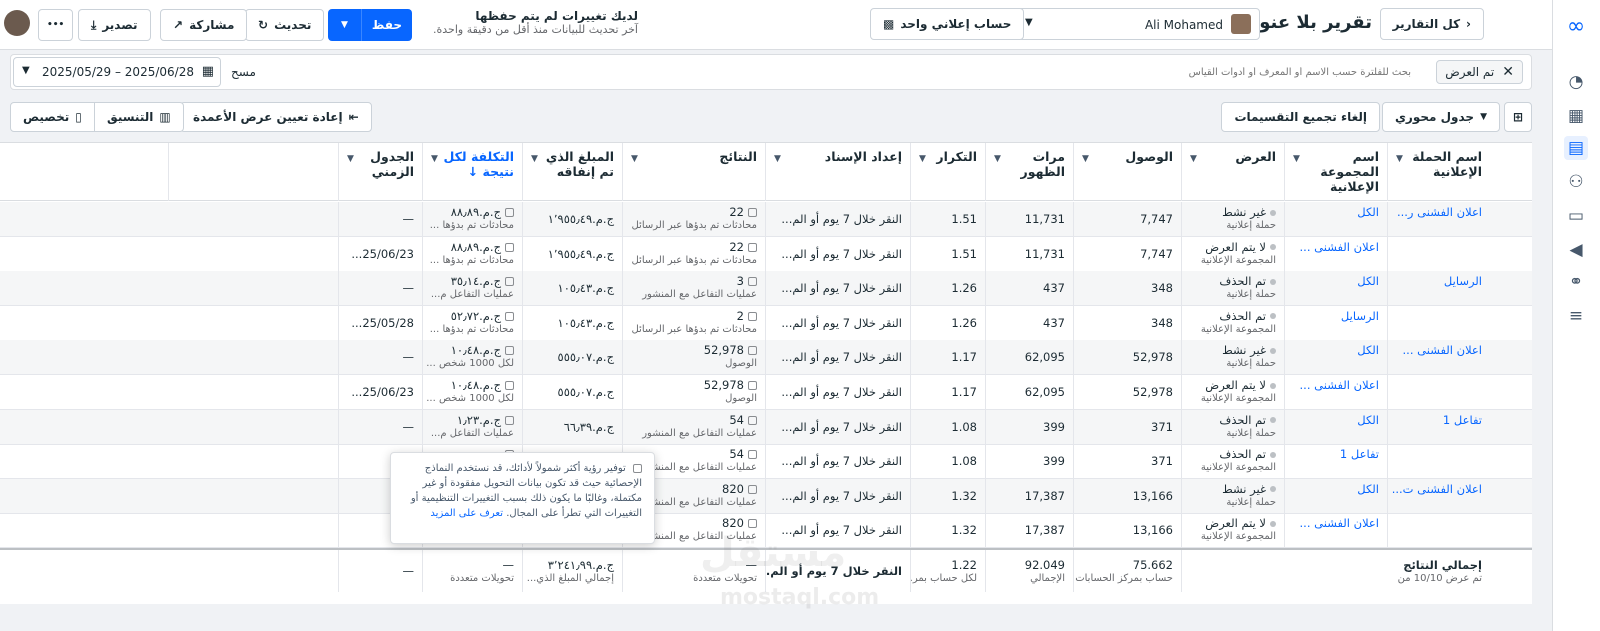 Image resolution: width=1600 pixels, height=631 pixels. I want to click on column-results: النتائج ▼, so click(693, 172).